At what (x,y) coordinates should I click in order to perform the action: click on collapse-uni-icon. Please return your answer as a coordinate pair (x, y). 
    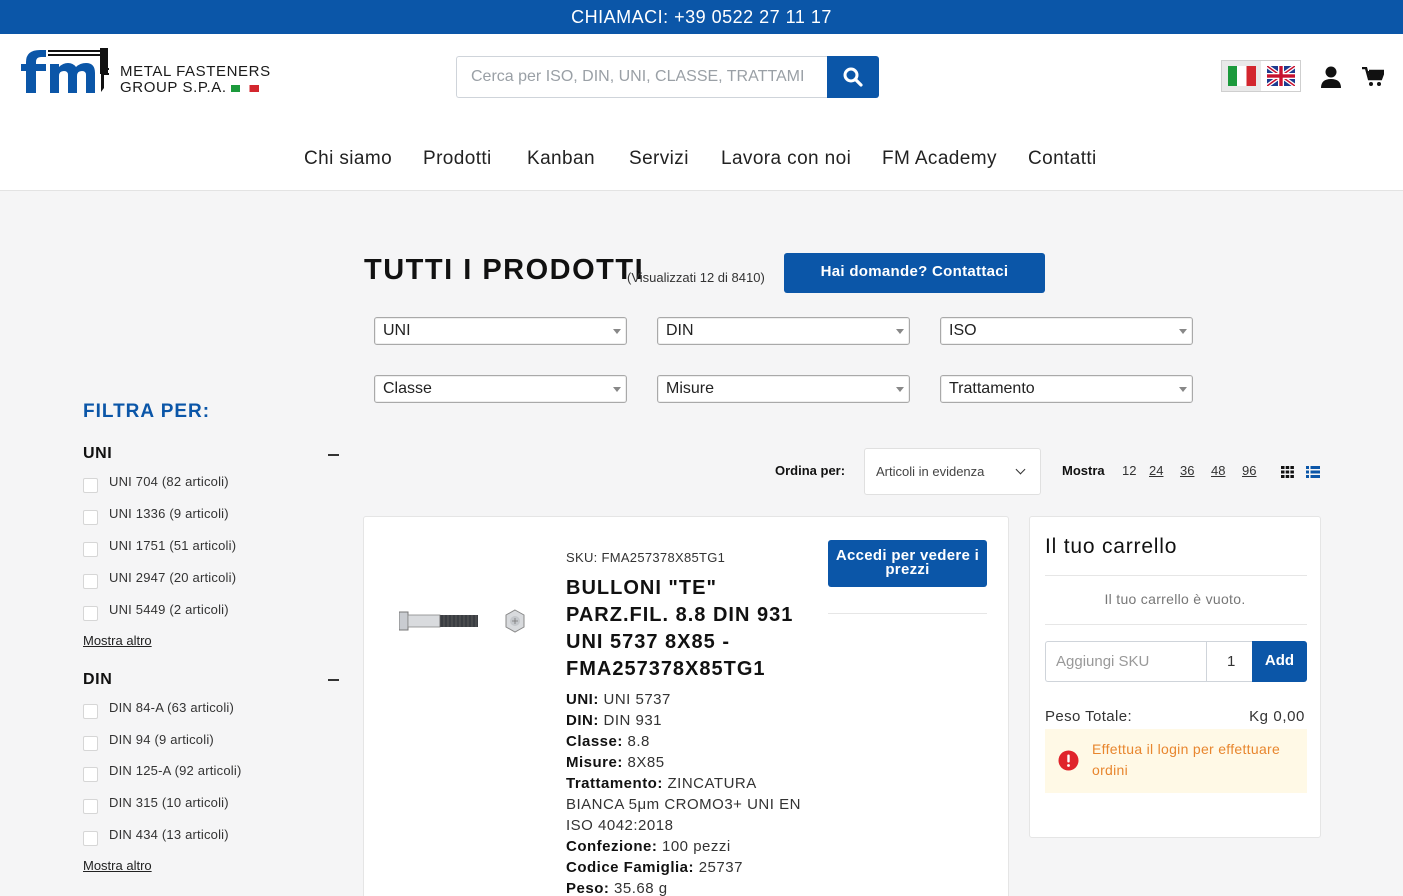
    Looking at the image, I should click on (333, 455).